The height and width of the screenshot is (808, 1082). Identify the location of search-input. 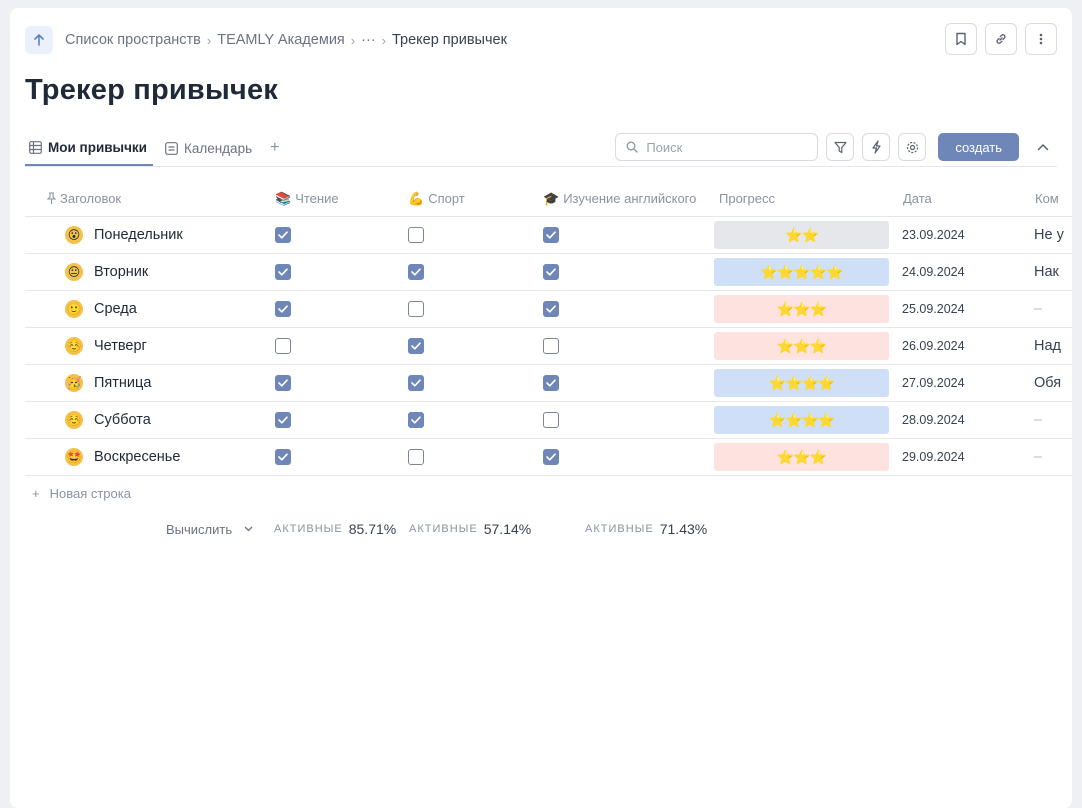
(726, 147).